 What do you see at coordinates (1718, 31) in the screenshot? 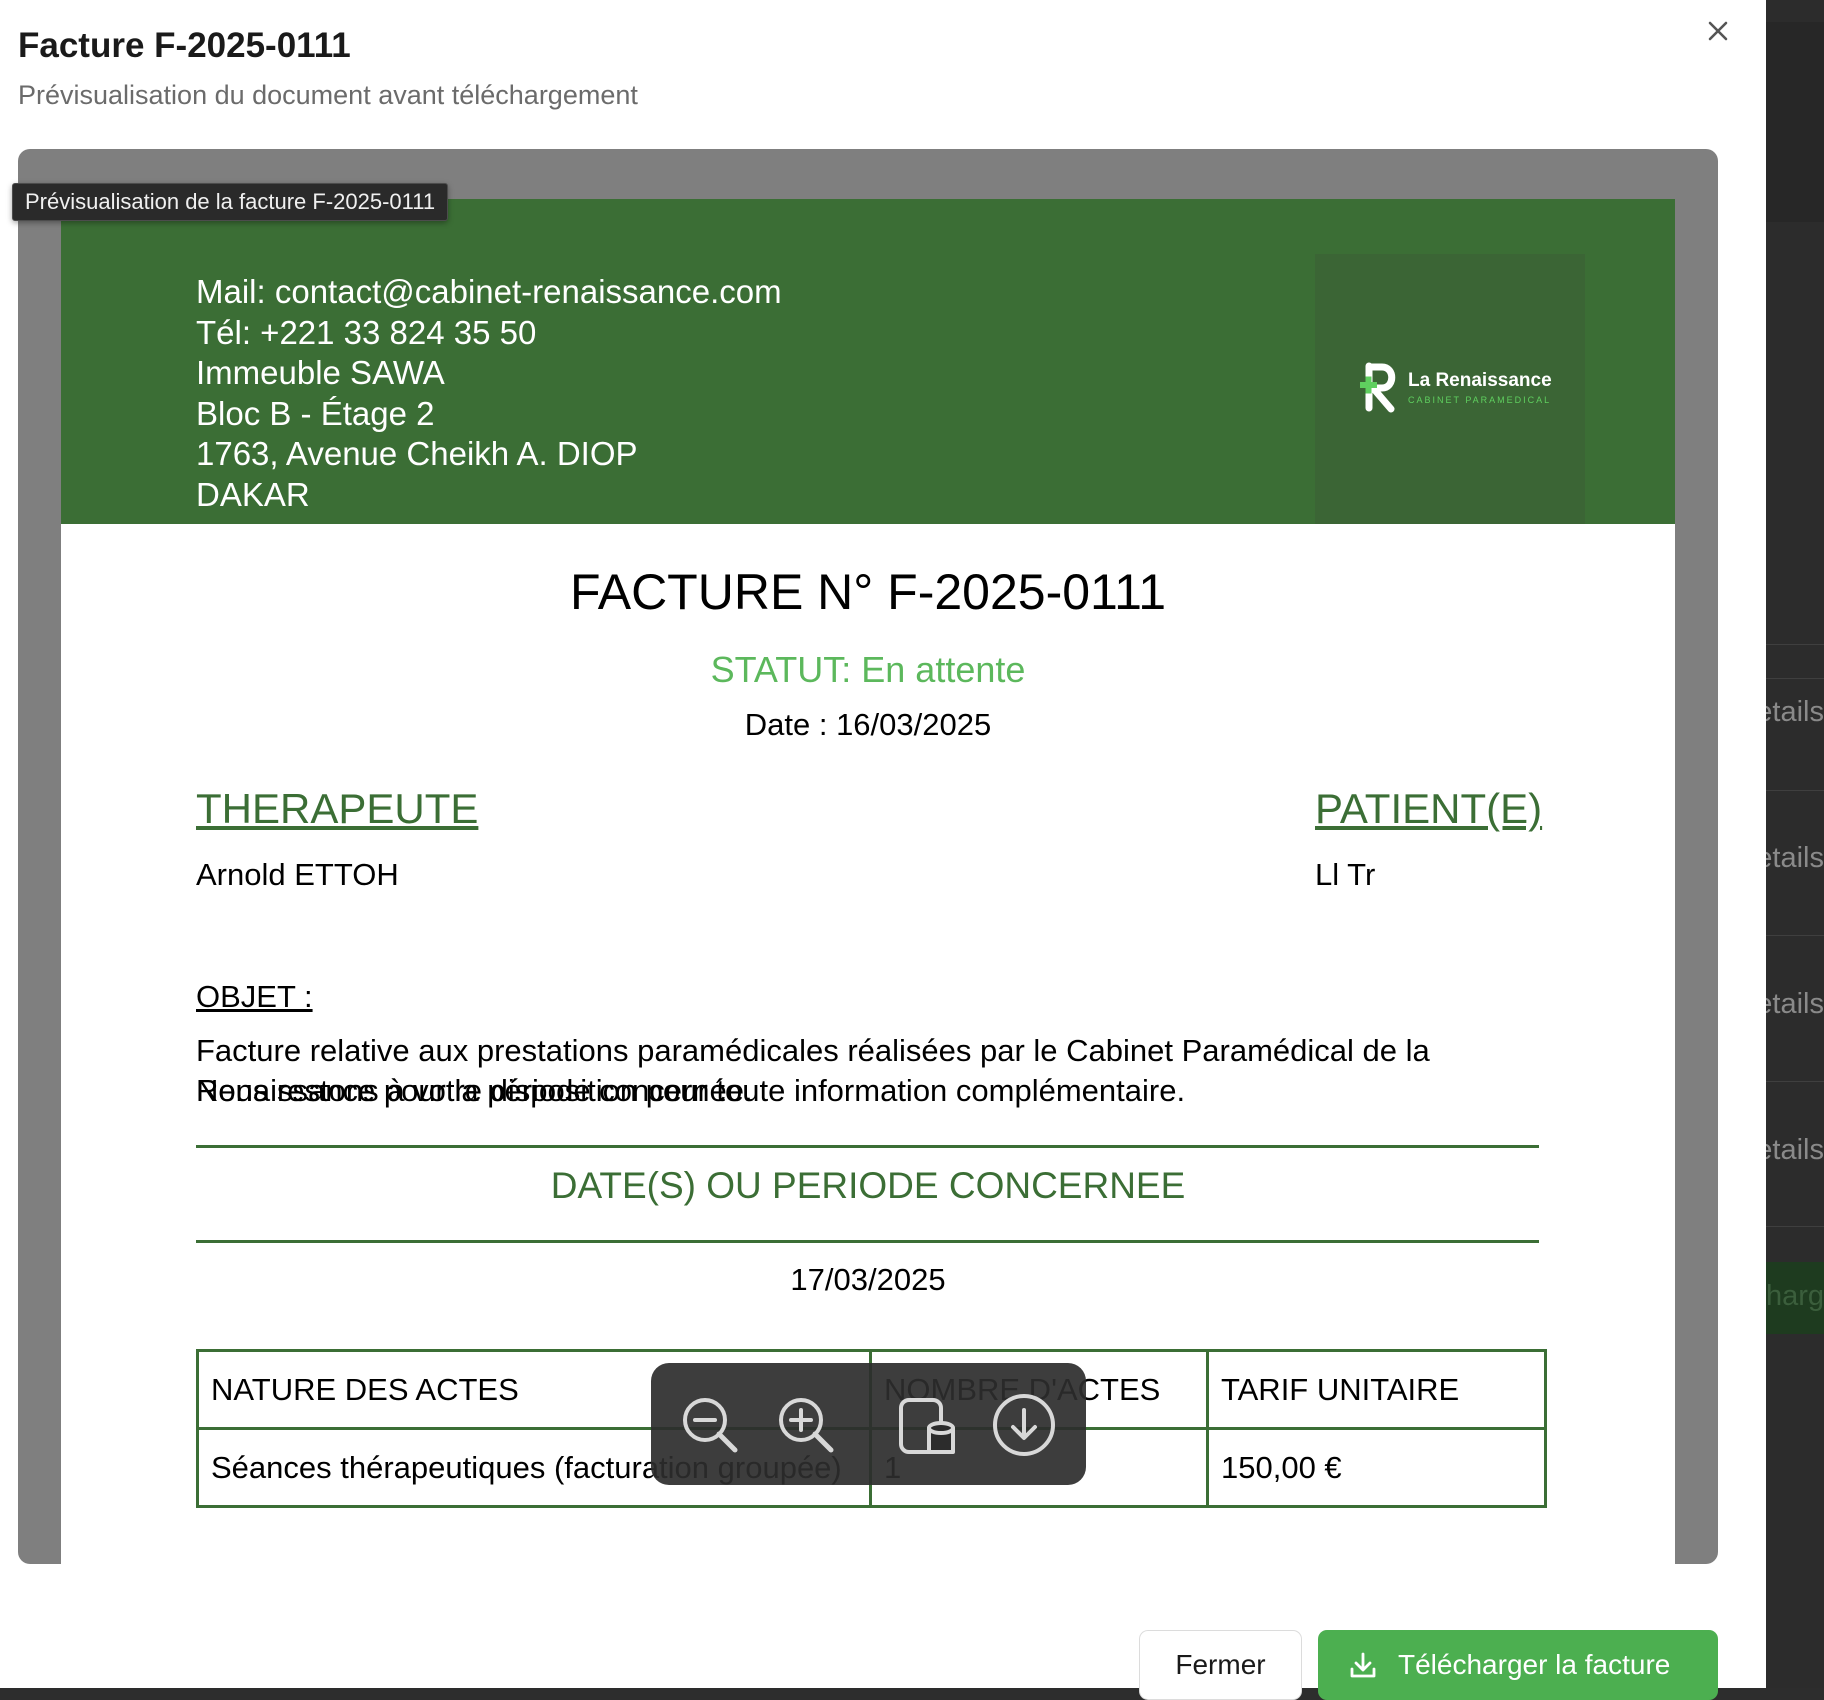
I see `close-icon` at bounding box center [1718, 31].